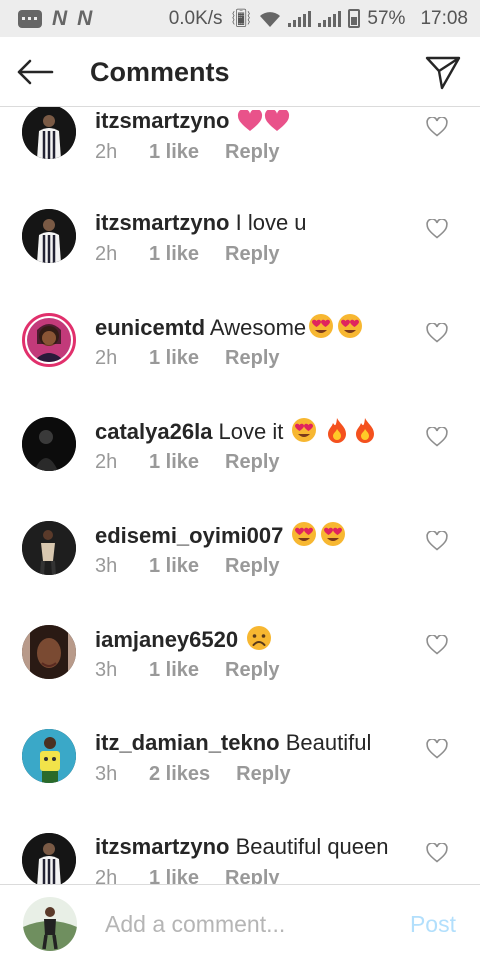  I want to click on comment-item: eunicemtd Awesome 2h 1 like Reply, so click(240, 365).